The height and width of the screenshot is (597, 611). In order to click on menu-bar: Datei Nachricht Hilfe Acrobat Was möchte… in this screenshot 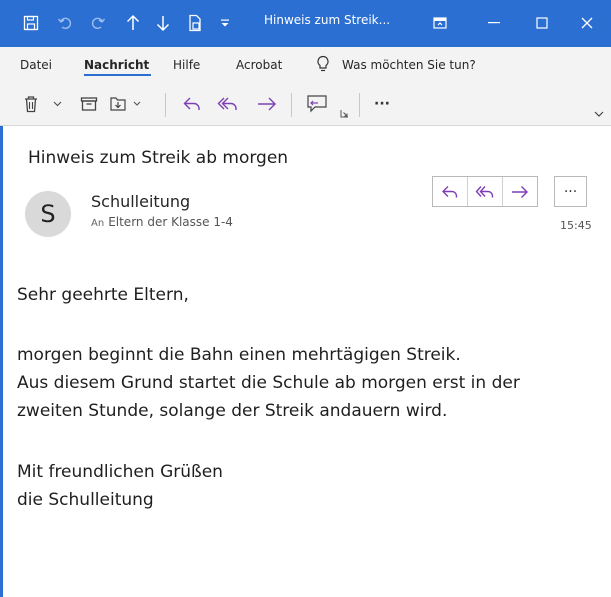, I will do `click(305, 65)`.